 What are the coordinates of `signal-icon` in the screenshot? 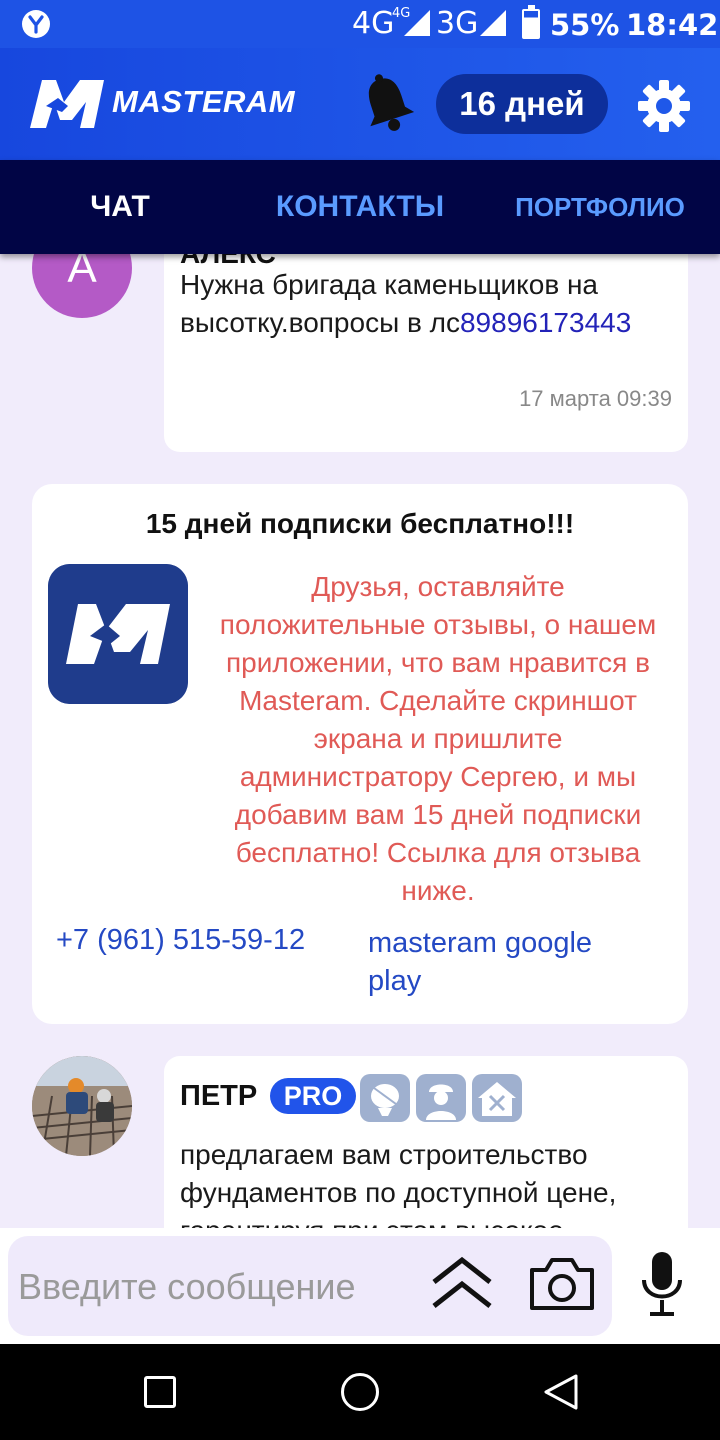 It's located at (417, 23).